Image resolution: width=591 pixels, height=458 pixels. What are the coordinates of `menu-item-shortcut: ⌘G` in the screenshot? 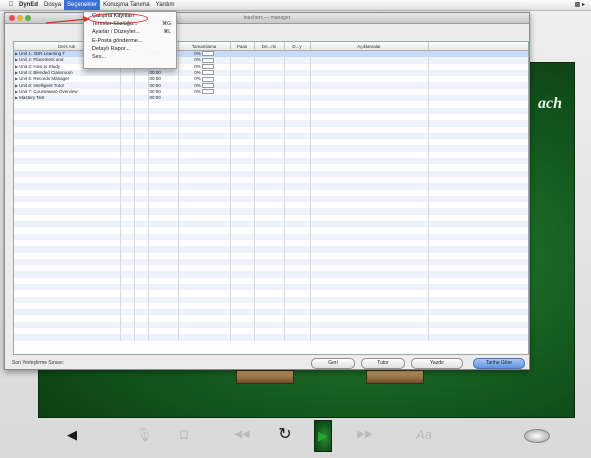 It's located at (166, 24).